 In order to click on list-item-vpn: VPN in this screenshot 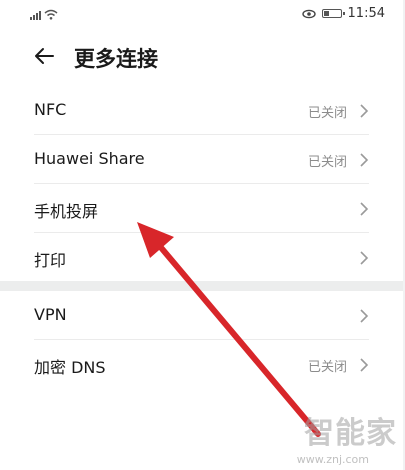, I will do `click(201, 315)`.